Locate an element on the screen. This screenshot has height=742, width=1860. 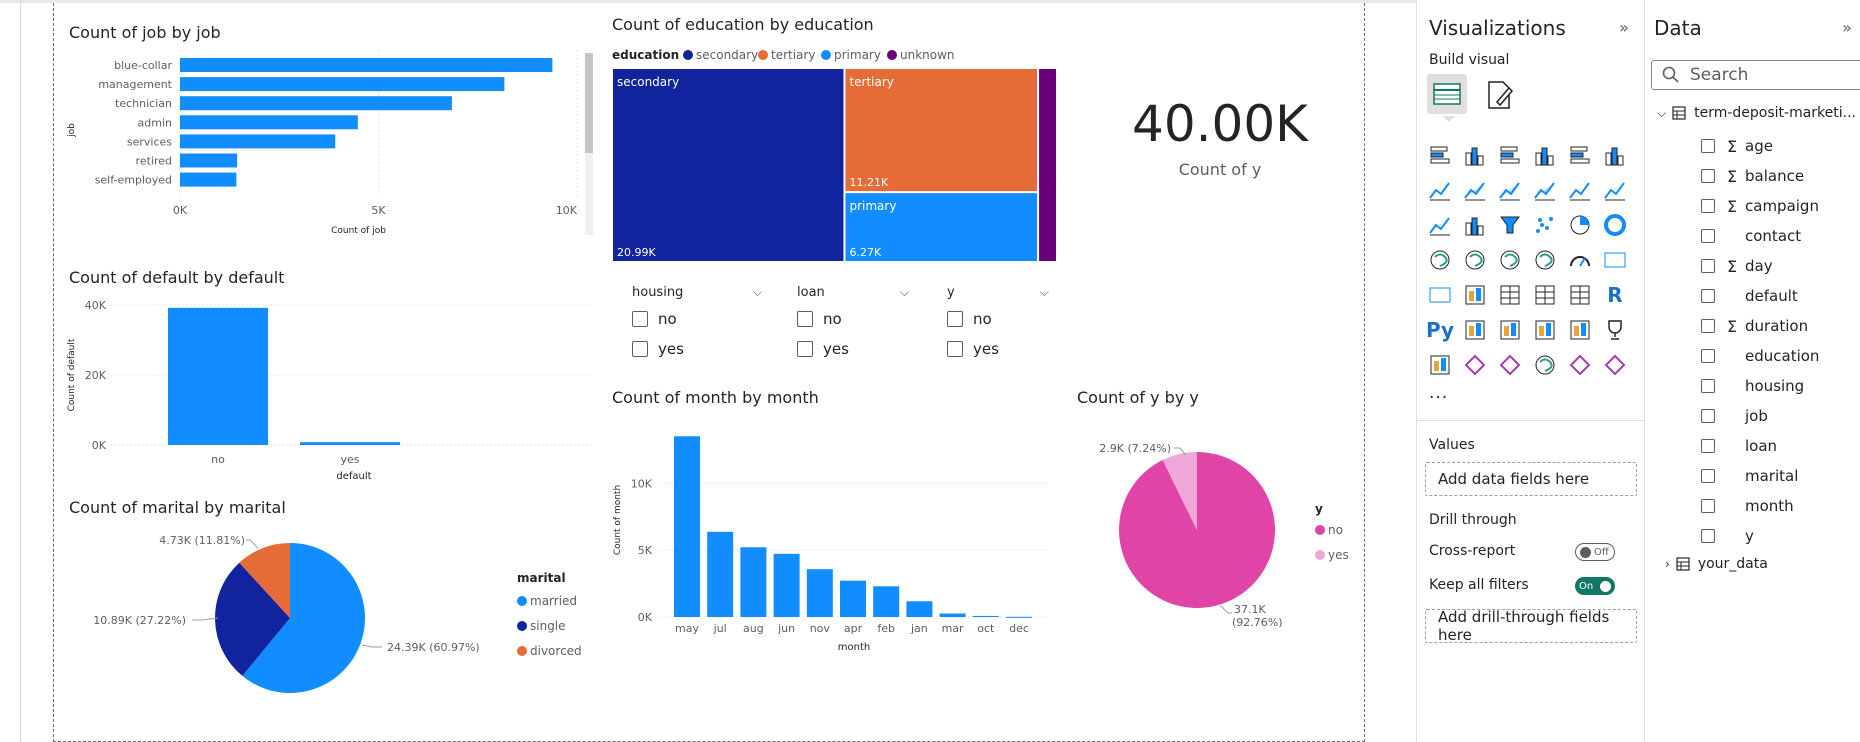
python-visual-icon: Py is located at coordinates (1440, 330).